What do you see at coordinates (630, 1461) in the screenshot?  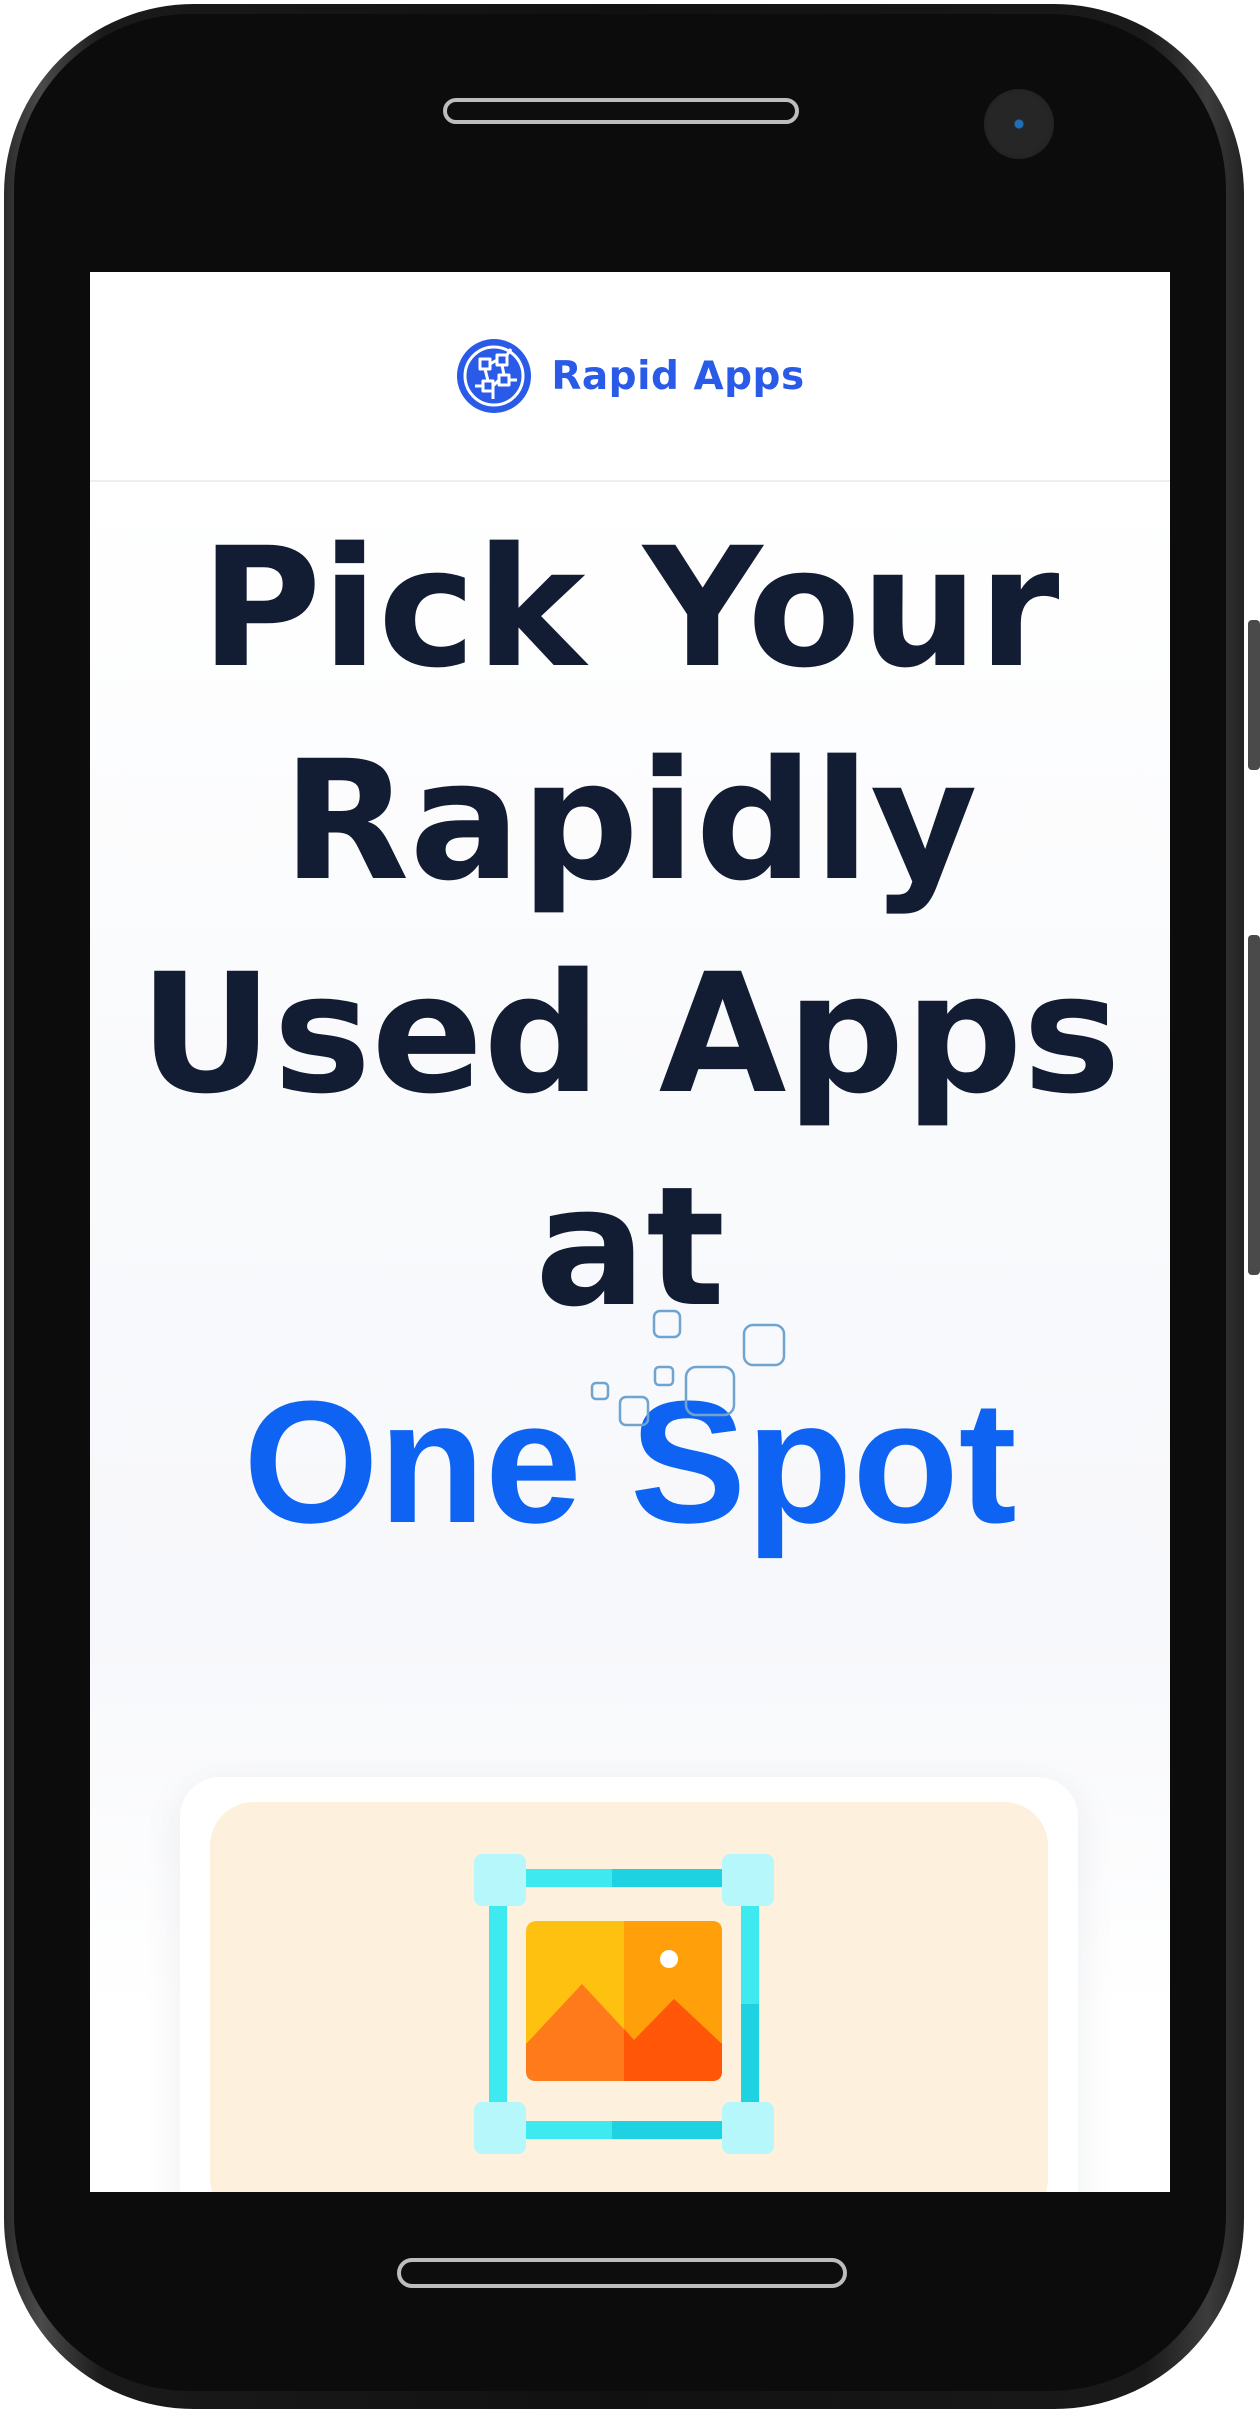 I see `hero-highlight: One Spot` at bounding box center [630, 1461].